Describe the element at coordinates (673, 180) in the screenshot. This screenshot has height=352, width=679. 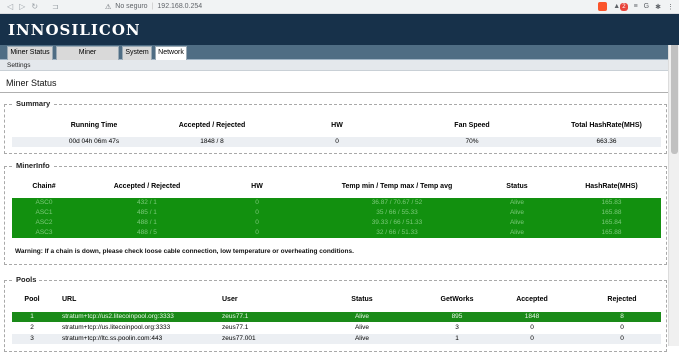
I see `page-scrollbar` at that location.